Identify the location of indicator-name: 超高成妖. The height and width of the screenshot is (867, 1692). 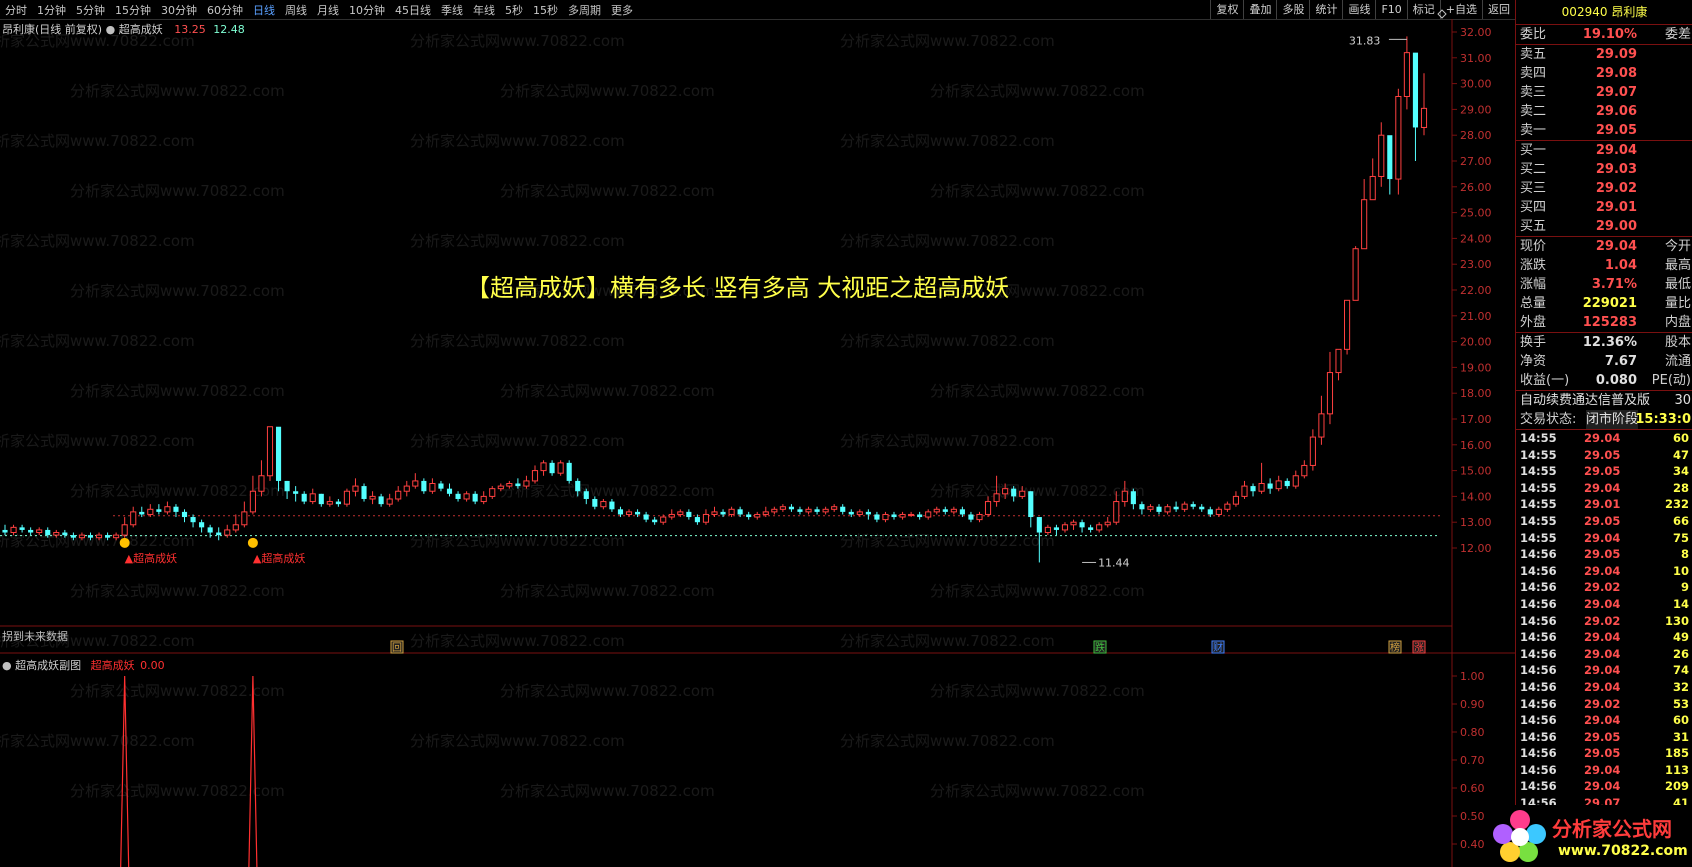
(141, 29).